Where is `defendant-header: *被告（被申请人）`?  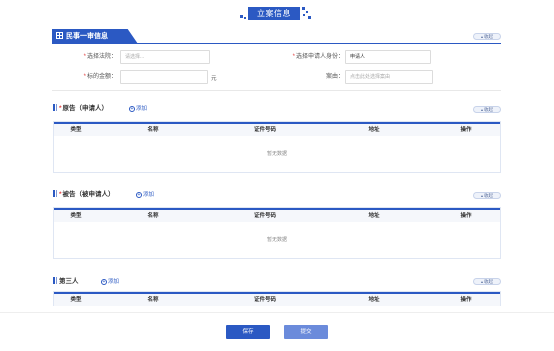 defendant-header: *被告（被申请人） is located at coordinates (84, 195).